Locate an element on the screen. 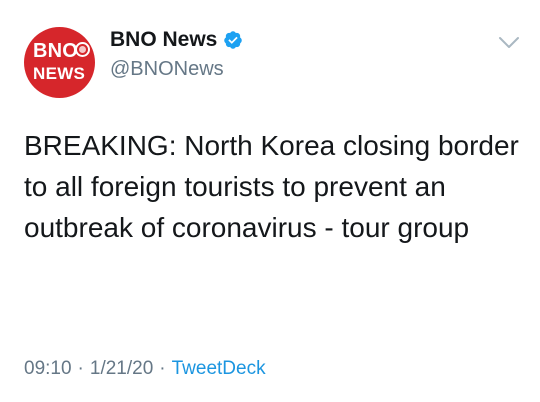 Image resolution: width=540 pixels, height=402 pixels. globe-icon is located at coordinates (82, 49).